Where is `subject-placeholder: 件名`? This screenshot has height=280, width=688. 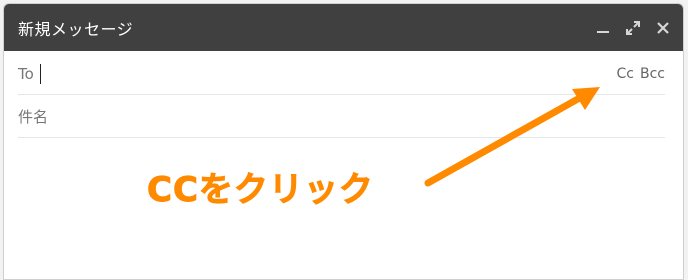 subject-placeholder: 件名 is located at coordinates (33, 117).